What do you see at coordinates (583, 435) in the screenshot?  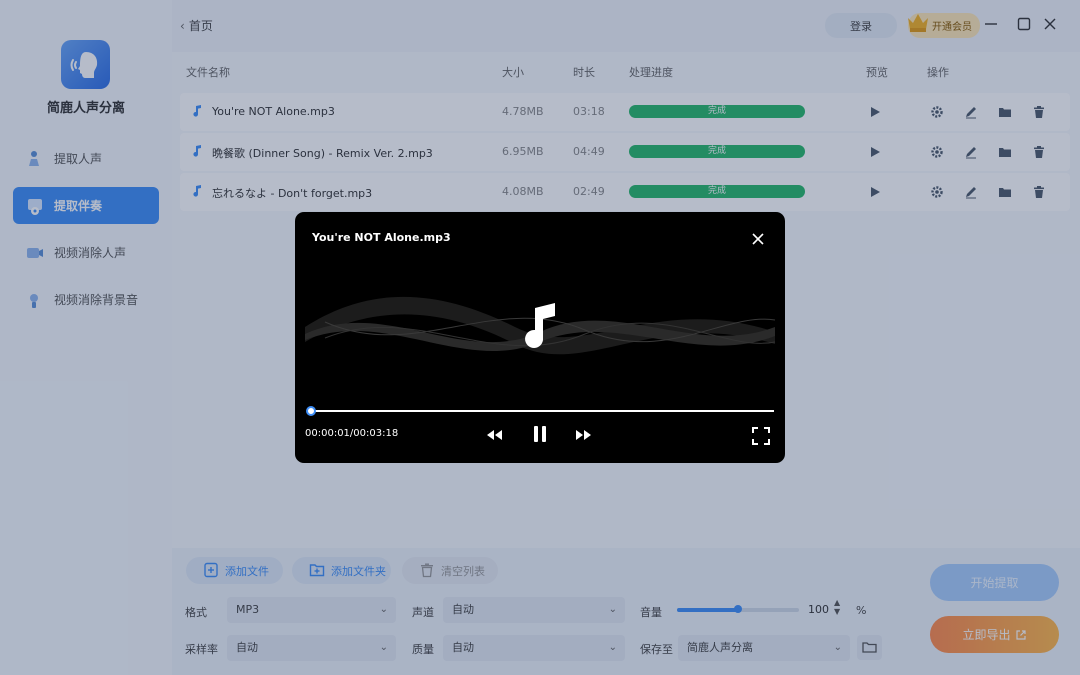 I see `fast-forward-icon` at bounding box center [583, 435].